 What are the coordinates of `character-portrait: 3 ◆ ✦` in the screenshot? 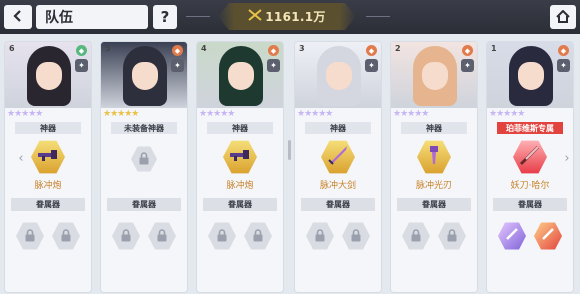 It's located at (338, 75).